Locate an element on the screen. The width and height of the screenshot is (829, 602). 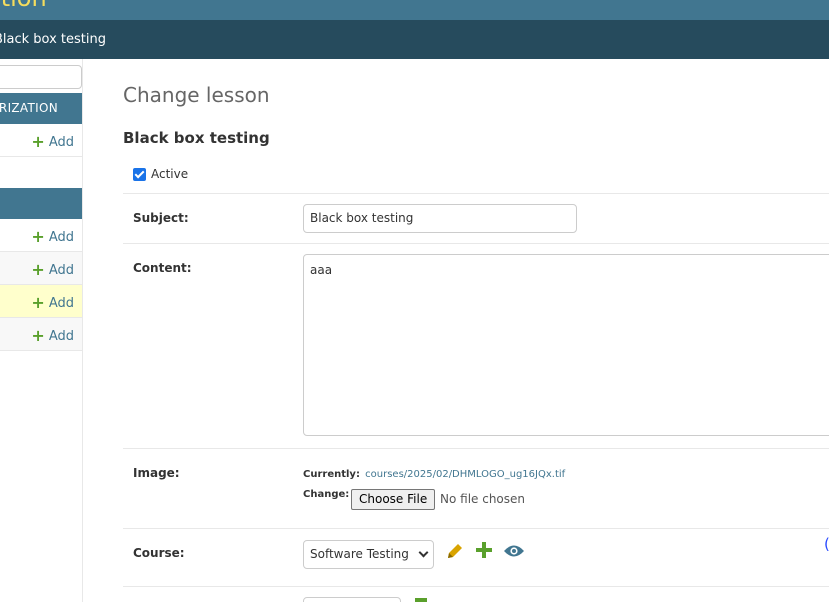
subject-input: Black box testing is located at coordinates (440, 218).